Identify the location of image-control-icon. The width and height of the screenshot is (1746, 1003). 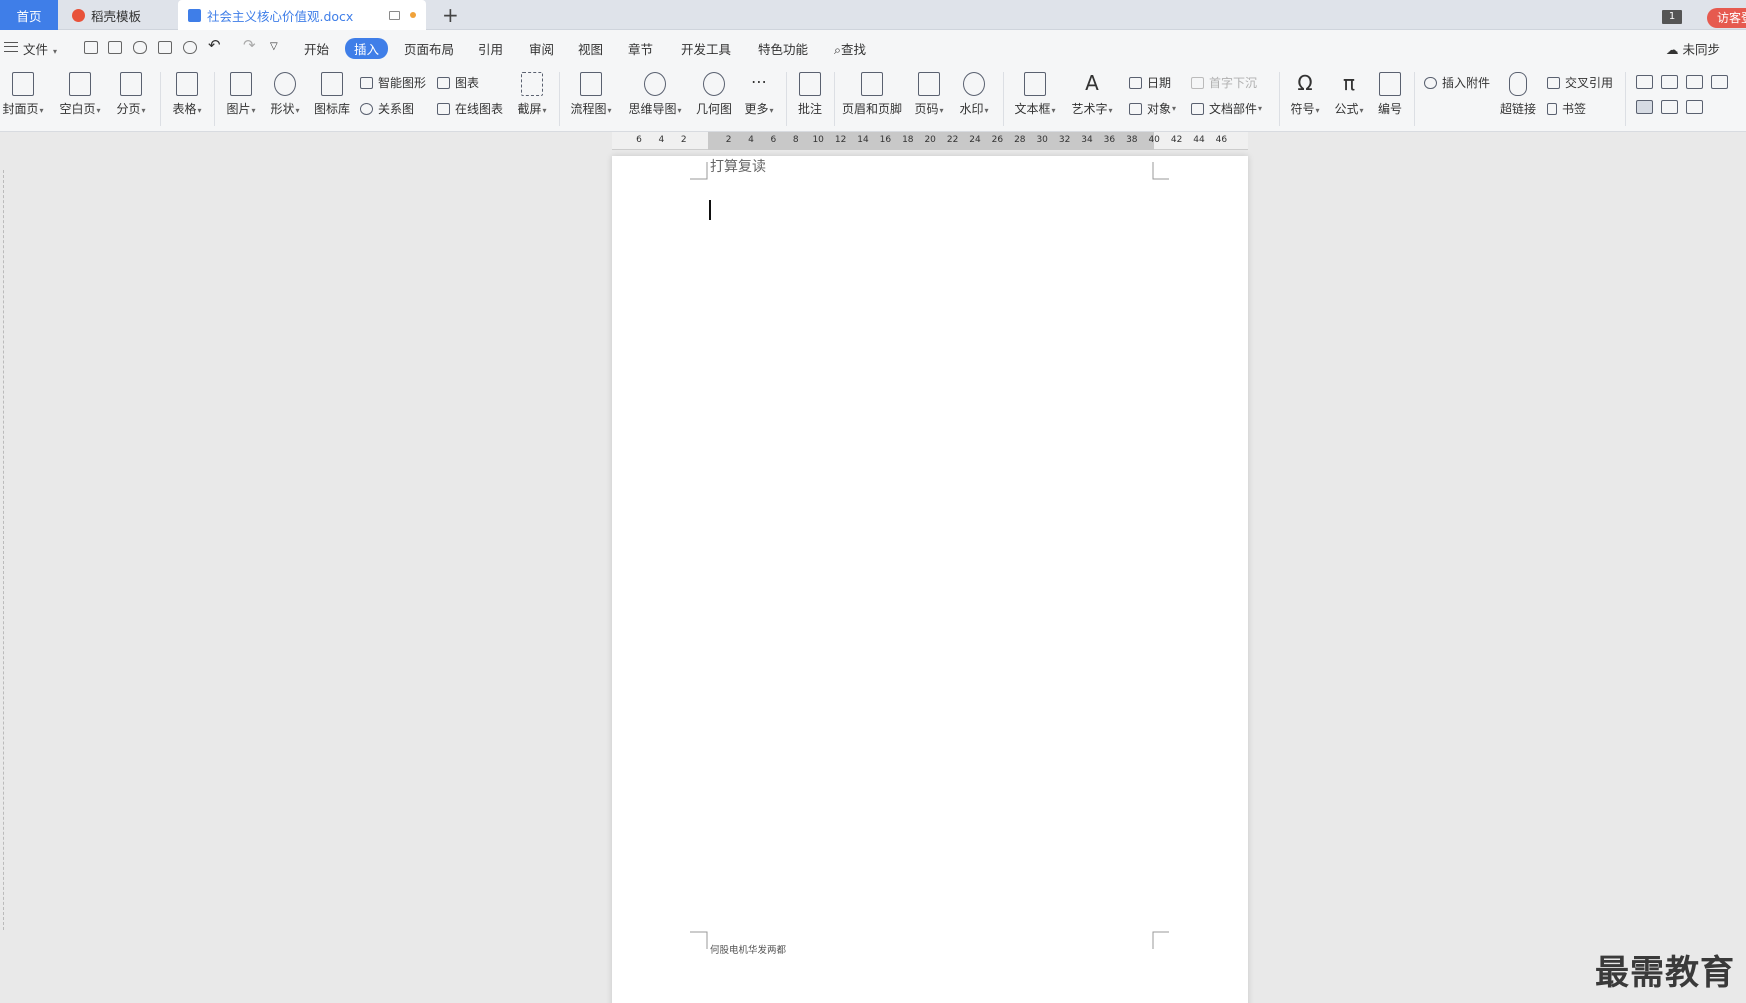
(1669, 107).